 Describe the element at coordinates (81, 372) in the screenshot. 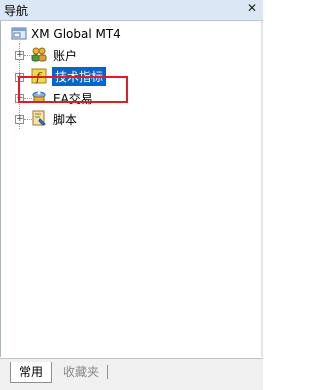

I see `tab-favorites: 收藏夹` at that location.